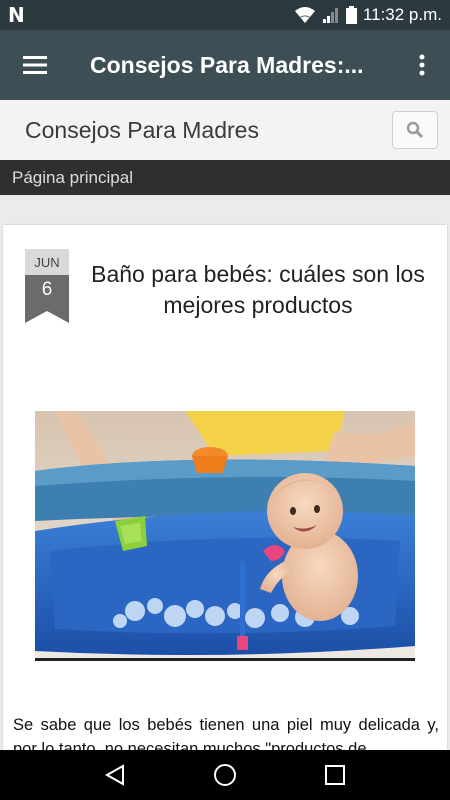 Image resolution: width=450 pixels, height=800 pixels. I want to click on back-triangle-icon, so click(114, 775).